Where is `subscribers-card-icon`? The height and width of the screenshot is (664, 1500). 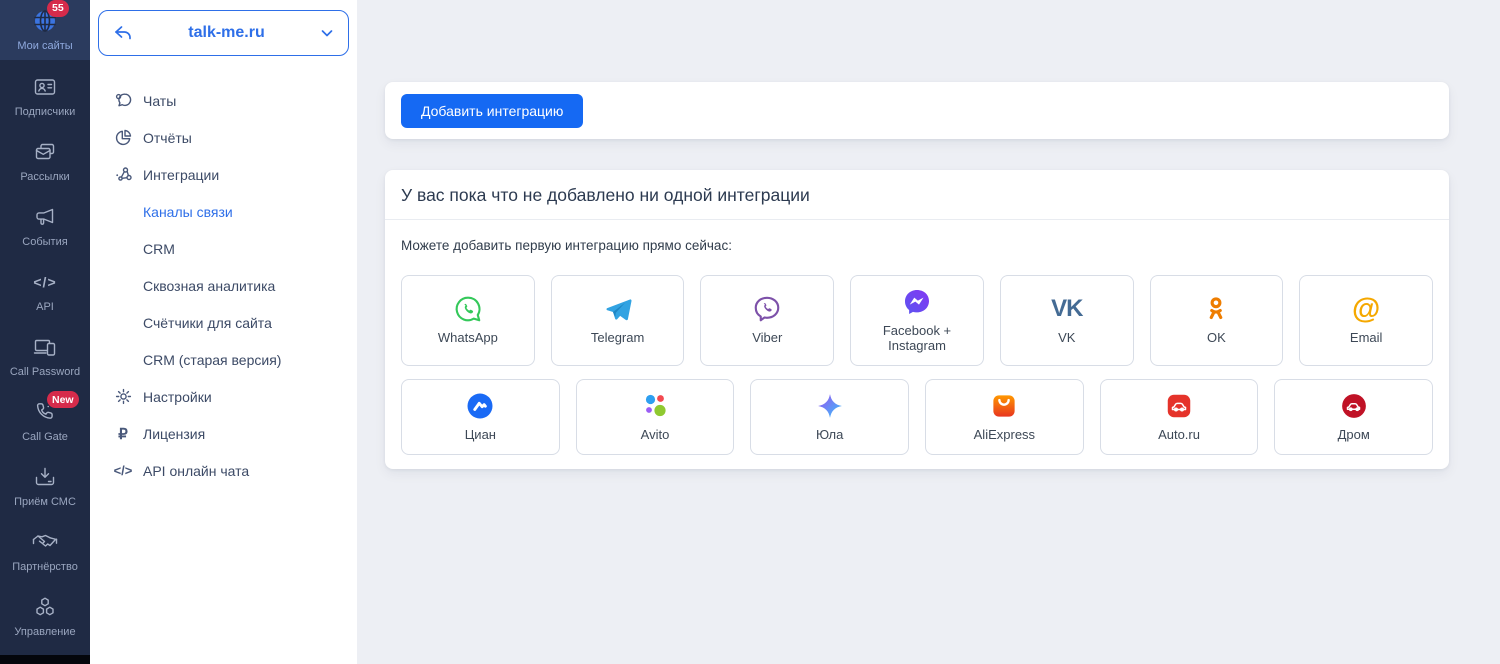 subscribers-card-icon is located at coordinates (45, 87).